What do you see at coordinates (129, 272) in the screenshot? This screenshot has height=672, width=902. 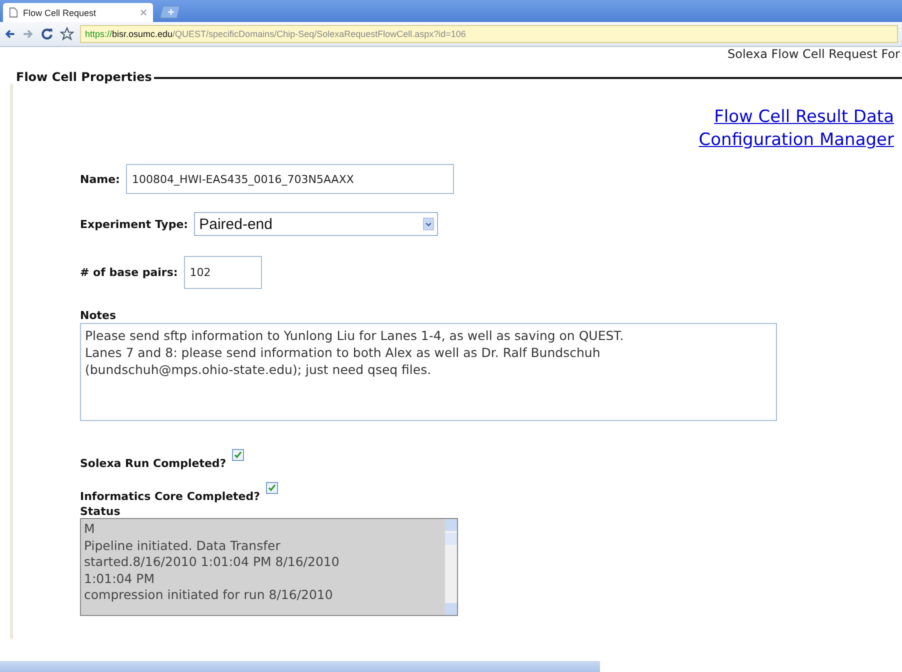 I see `field-label: # of base pairs:` at bounding box center [129, 272].